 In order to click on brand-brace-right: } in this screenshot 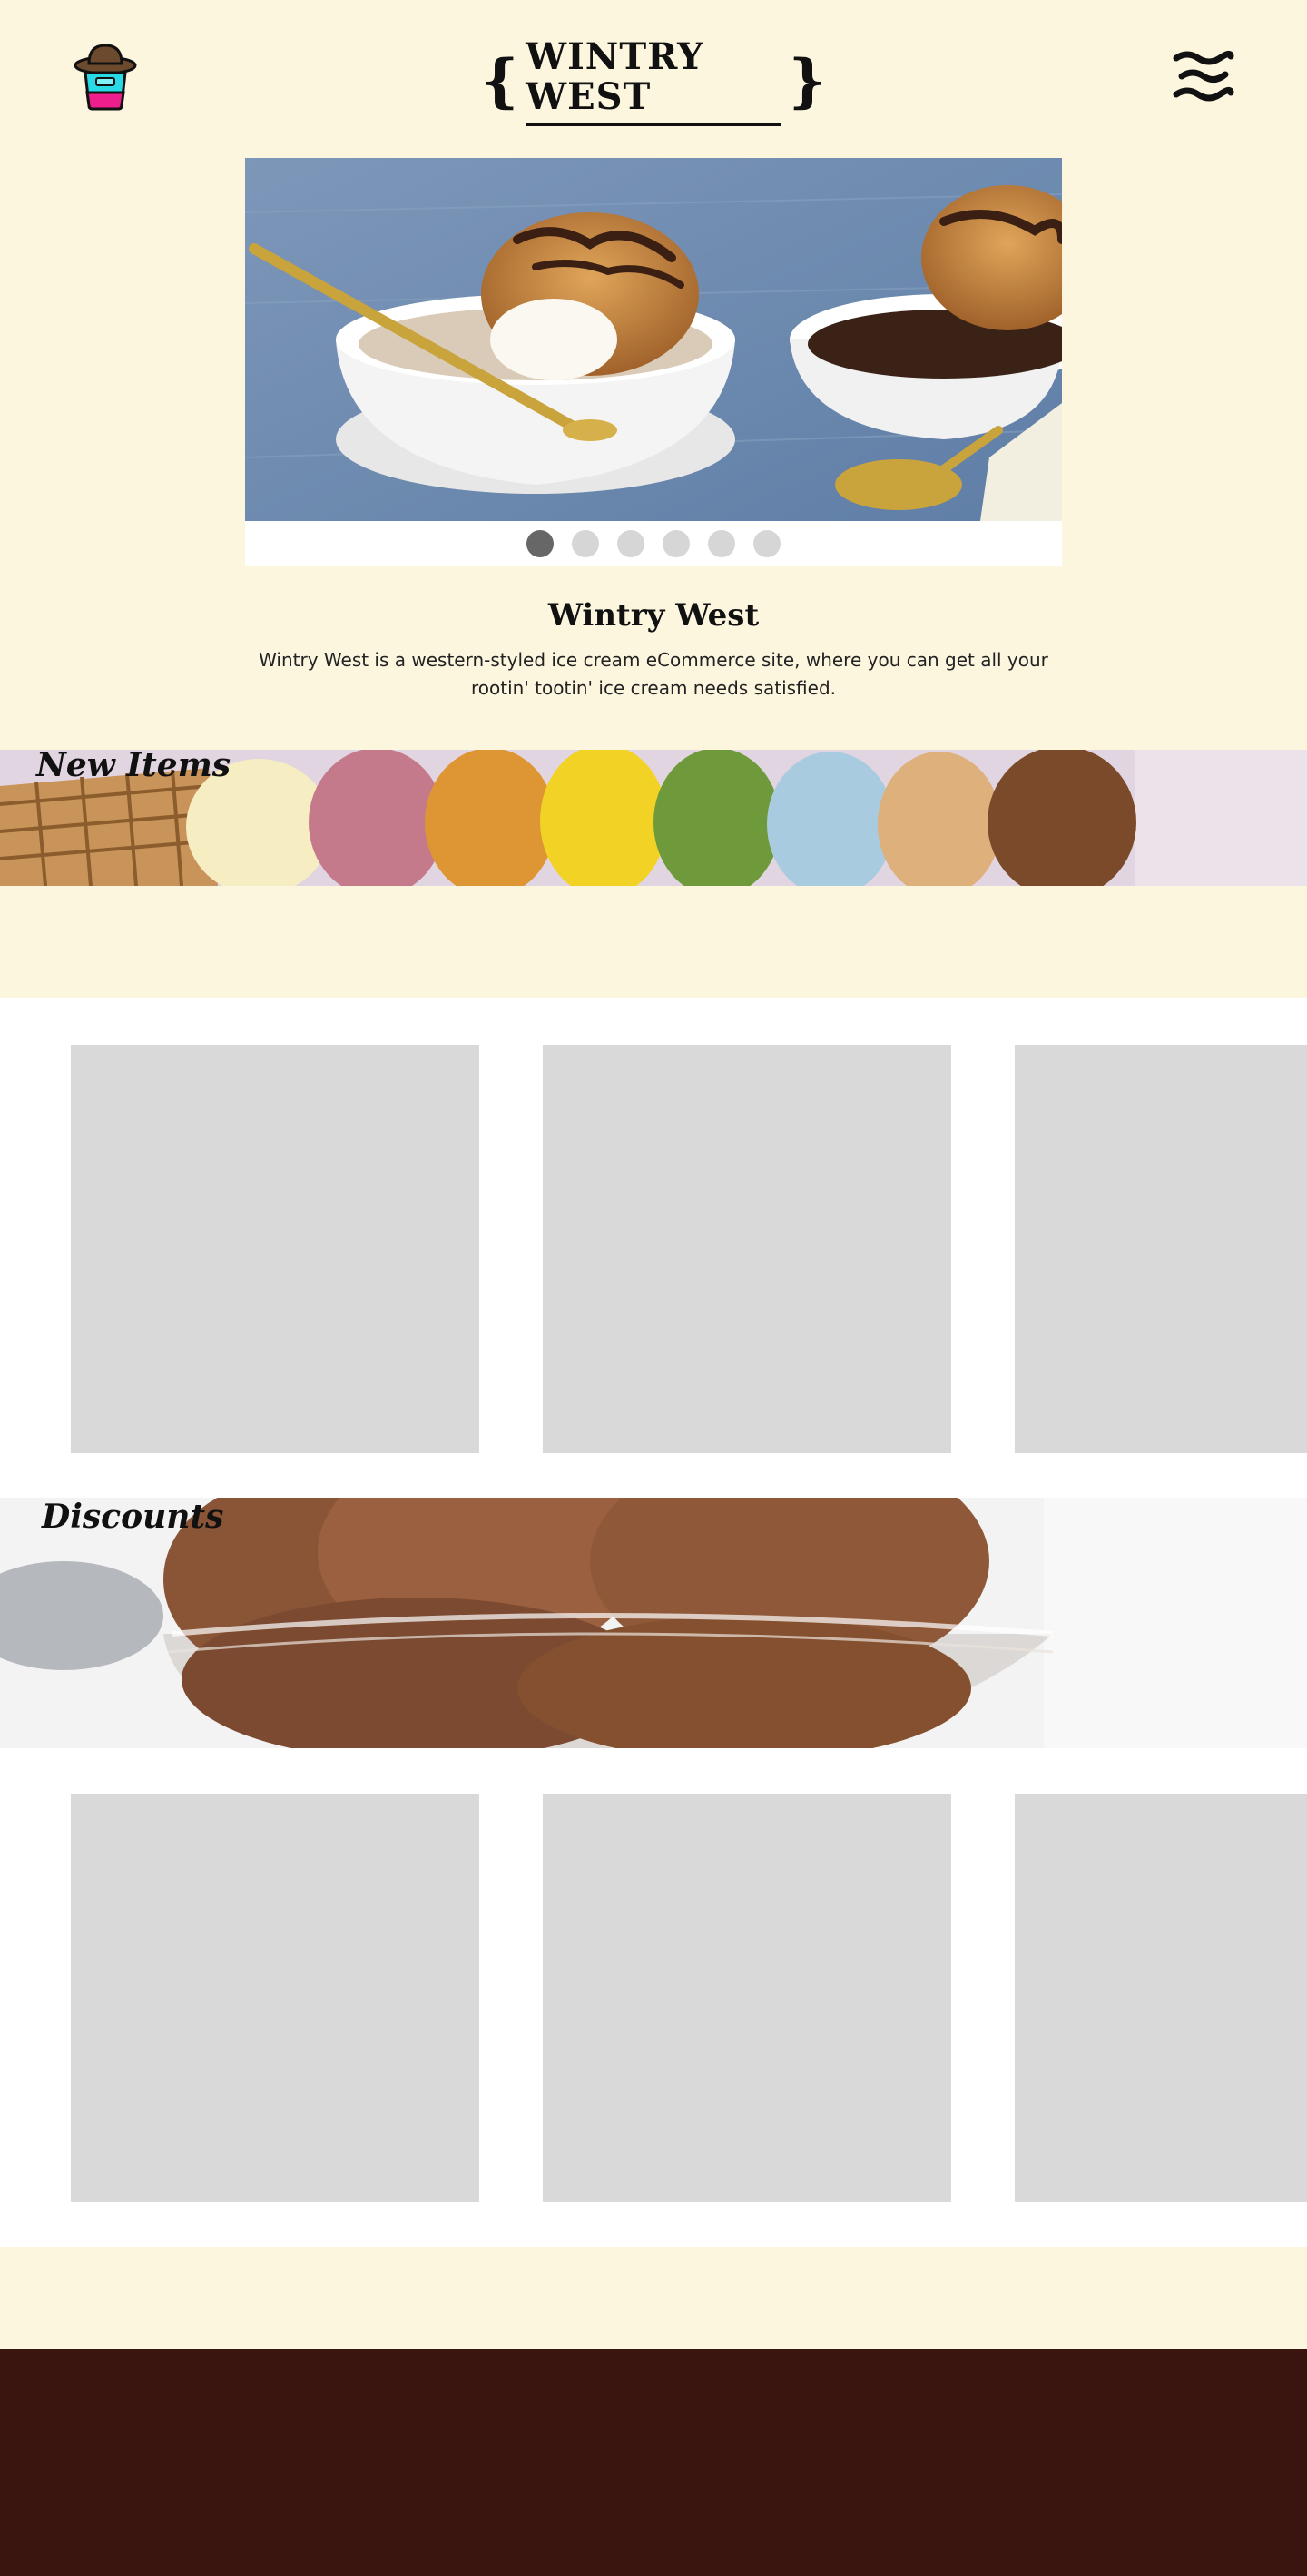, I will do `click(807, 81)`.